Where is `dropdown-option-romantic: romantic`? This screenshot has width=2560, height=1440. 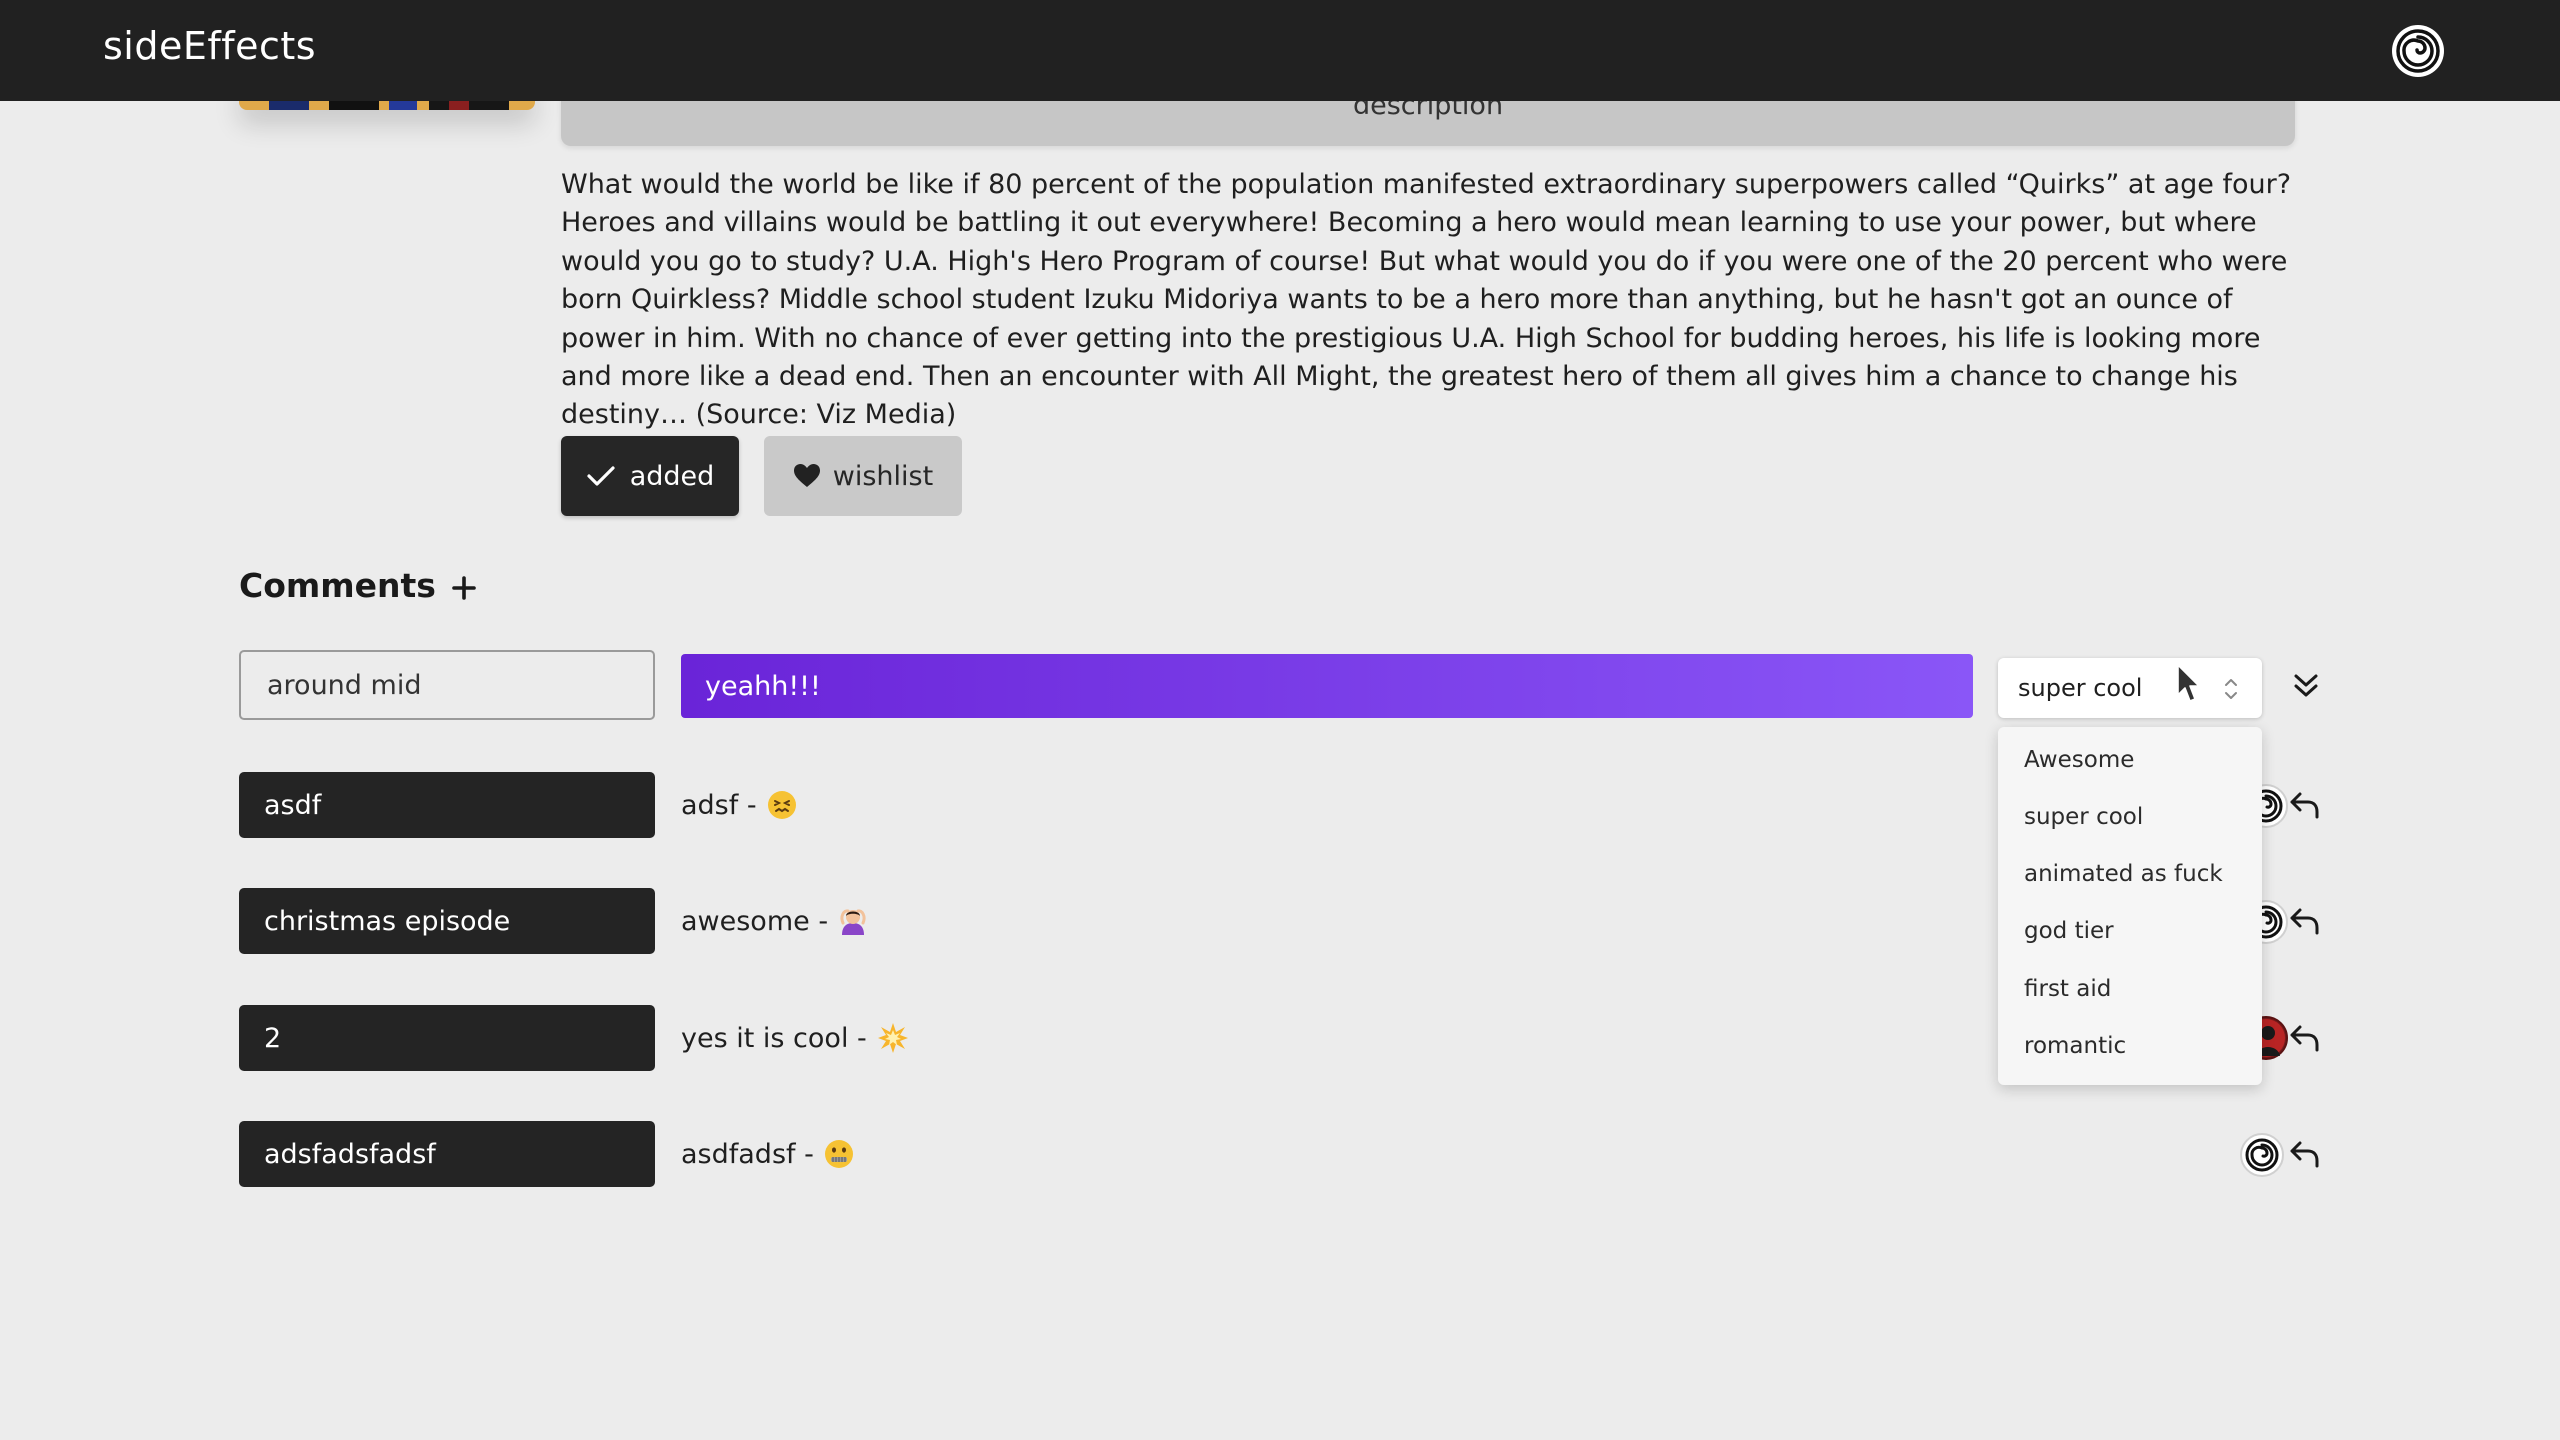
dropdown-option-romantic: romantic is located at coordinates (2075, 1046).